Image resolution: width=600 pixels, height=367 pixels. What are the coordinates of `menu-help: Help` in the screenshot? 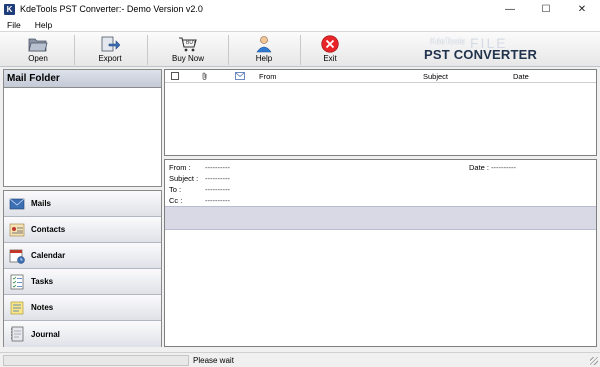 It's located at (43, 25).